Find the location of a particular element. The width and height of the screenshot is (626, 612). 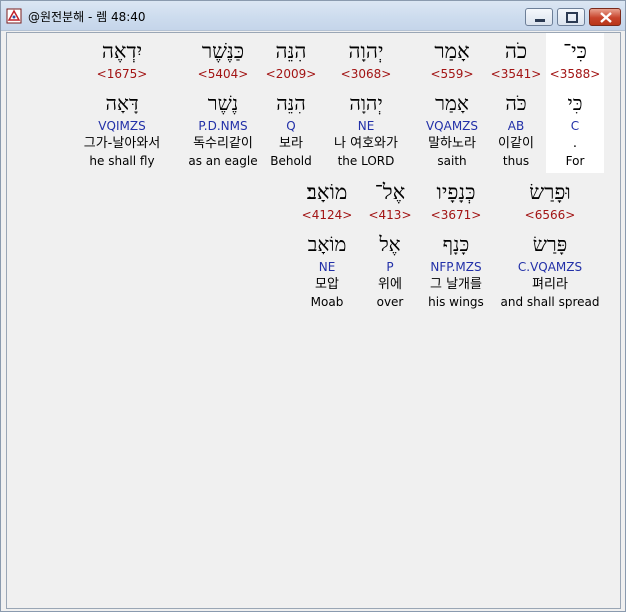

maximize-icon is located at coordinates (572, 17).